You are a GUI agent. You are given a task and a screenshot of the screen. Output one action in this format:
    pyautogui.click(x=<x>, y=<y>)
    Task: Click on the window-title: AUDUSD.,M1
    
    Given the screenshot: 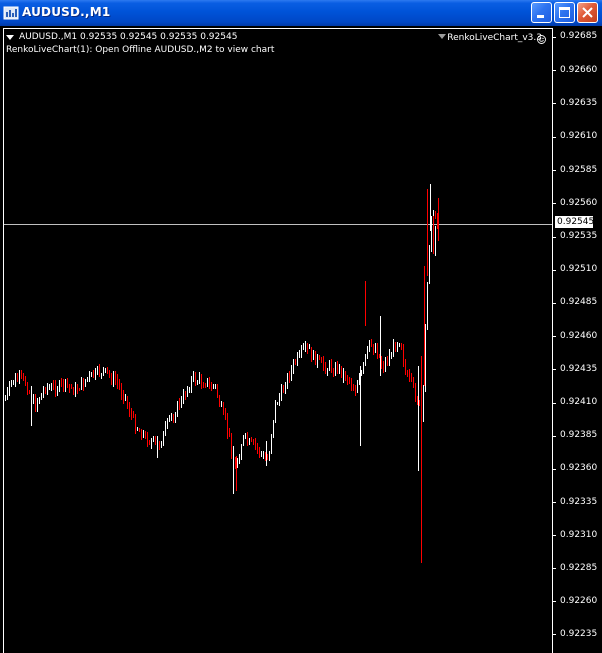 What is the action you would take?
    pyautogui.click(x=66, y=12)
    